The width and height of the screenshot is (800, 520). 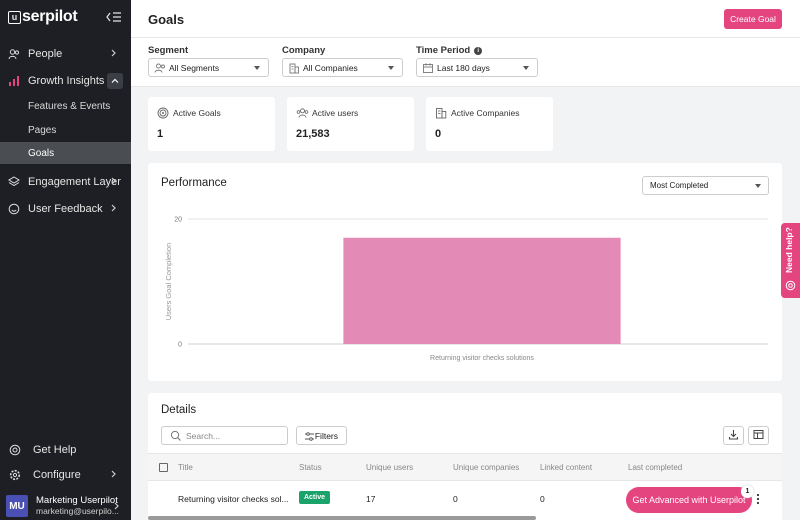 I want to click on time-period-value: Last 180 days, so click(x=463, y=67).